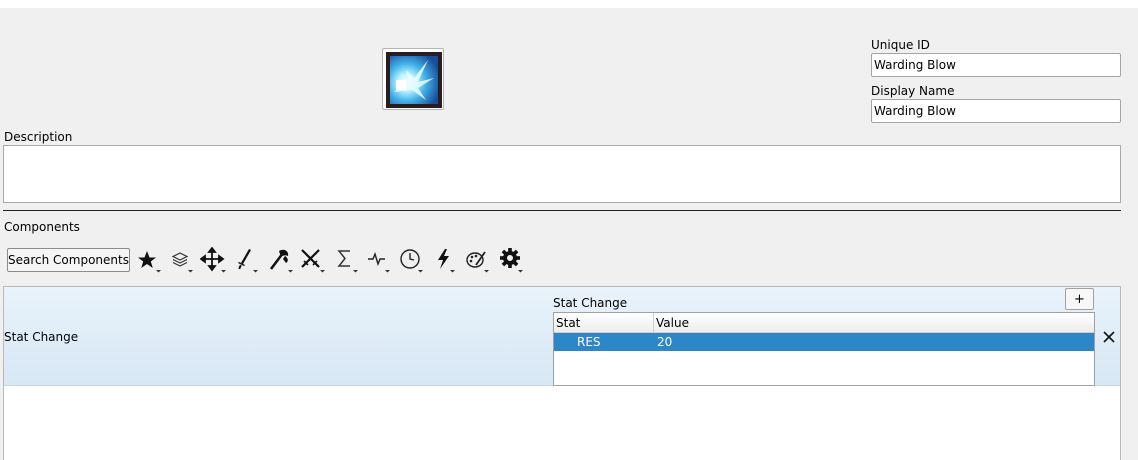  I want to click on description-textarea, so click(562, 174).